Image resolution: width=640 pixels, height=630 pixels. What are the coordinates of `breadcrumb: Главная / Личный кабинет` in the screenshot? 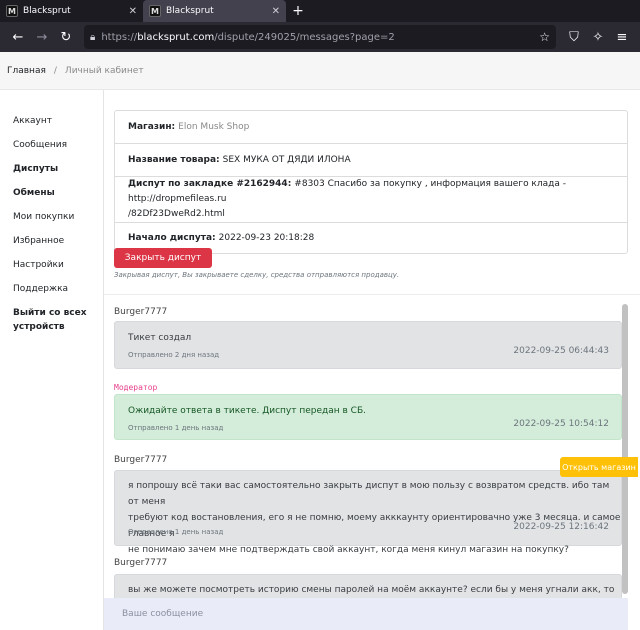 It's located at (320, 71).